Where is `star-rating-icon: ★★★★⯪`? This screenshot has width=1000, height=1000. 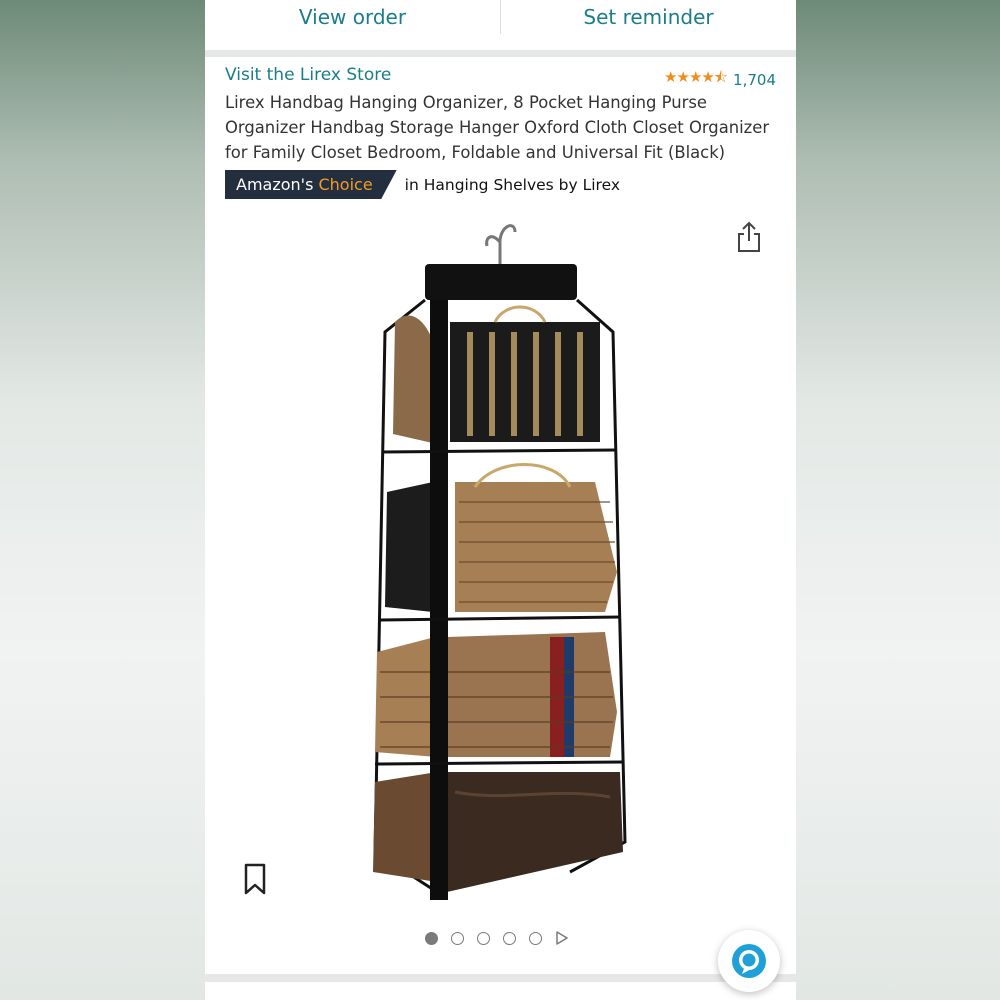 star-rating-icon: ★★★★⯪ is located at coordinates (696, 77).